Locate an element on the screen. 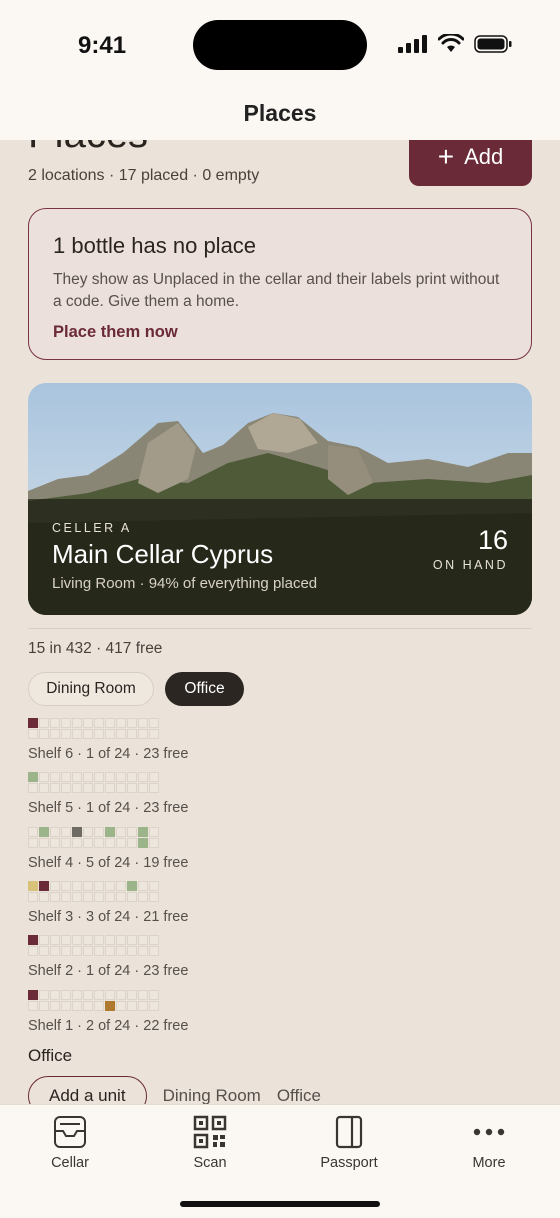  home-indicator is located at coordinates (280, 1204).